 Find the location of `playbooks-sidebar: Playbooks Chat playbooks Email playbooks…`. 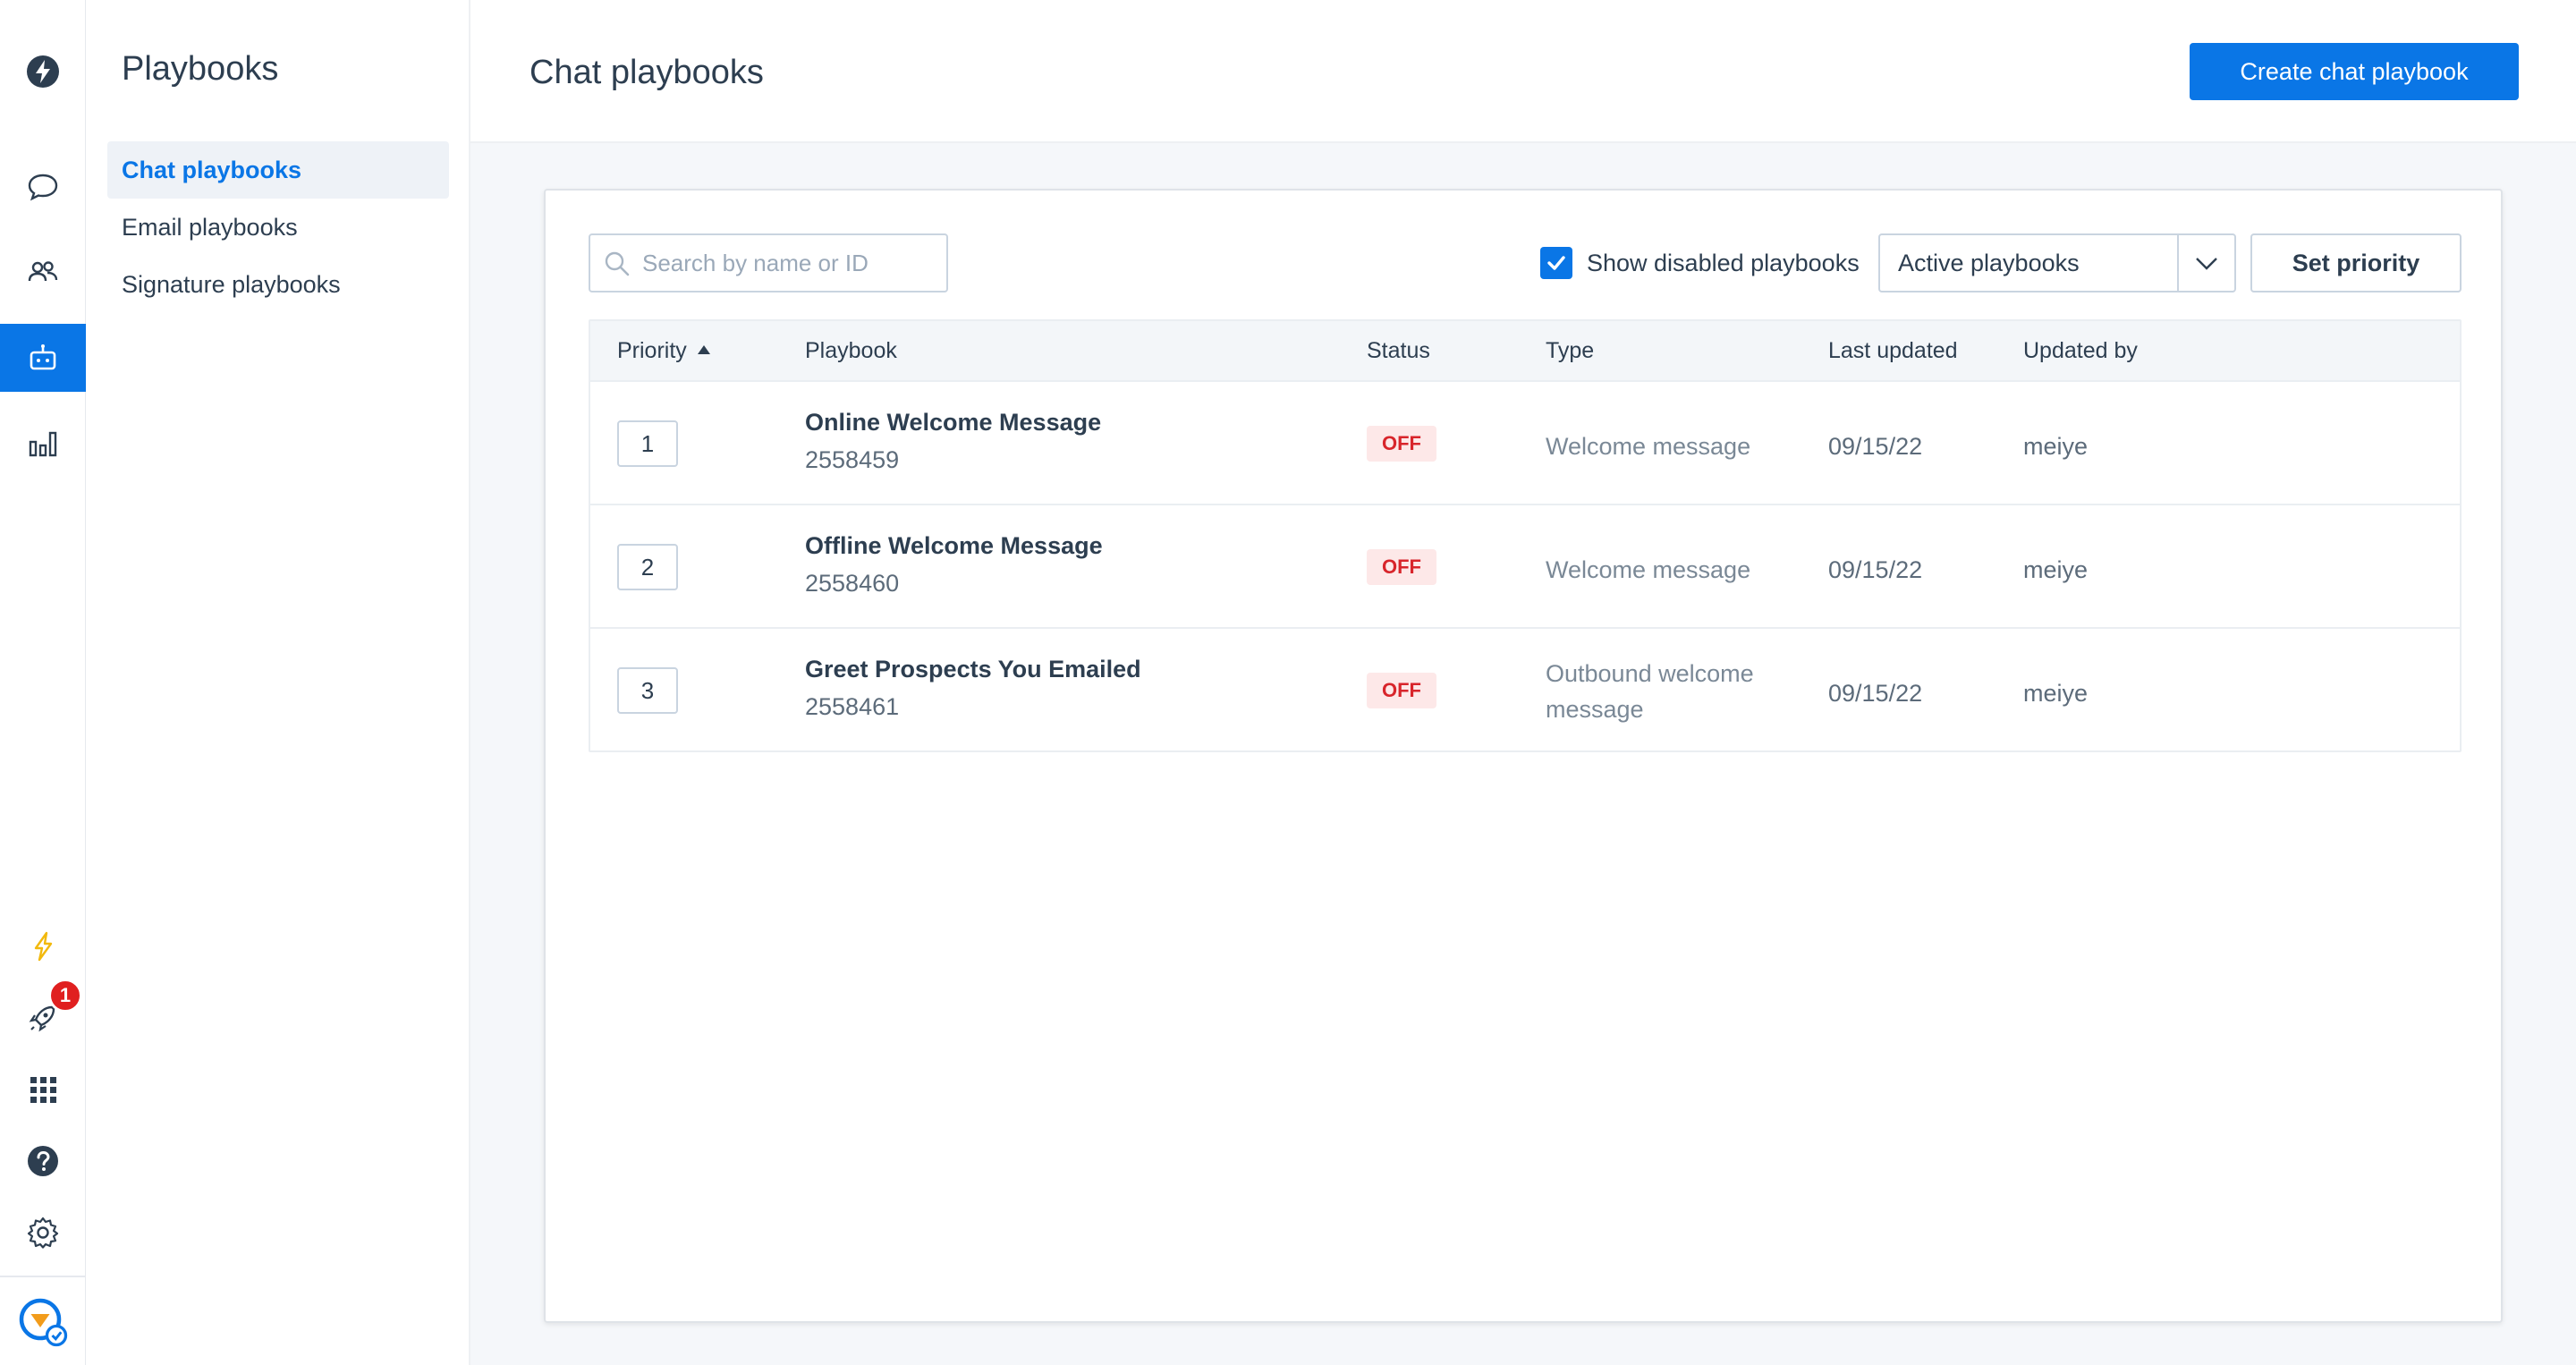

playbooks-sidebar: Playbooks Chat playbooks Email playbooks… is located at coordinates (278, 682).